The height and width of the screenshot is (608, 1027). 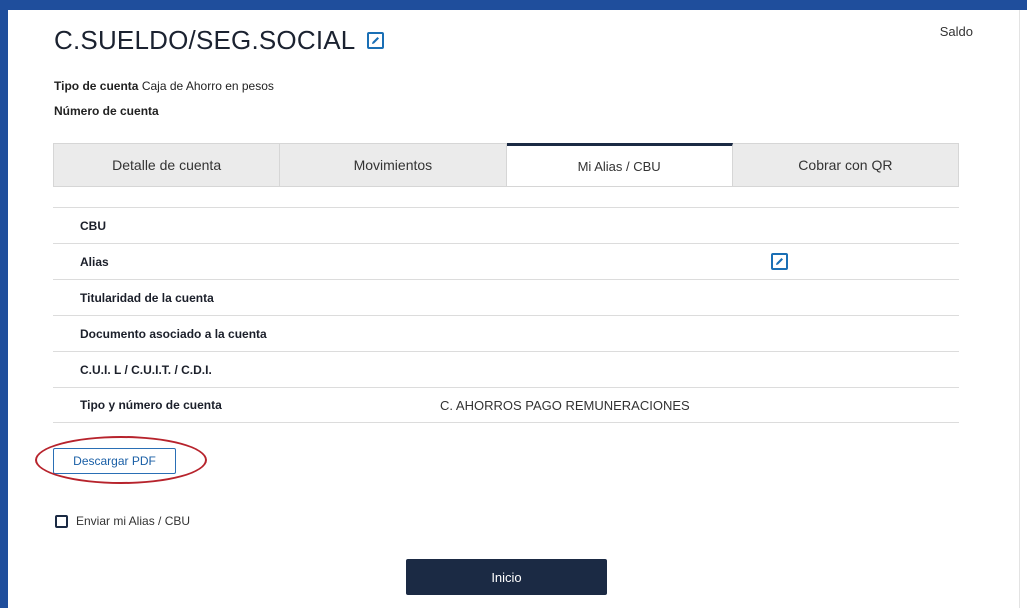 I want to click on row-label: CBU, so click(x=93, y=225).